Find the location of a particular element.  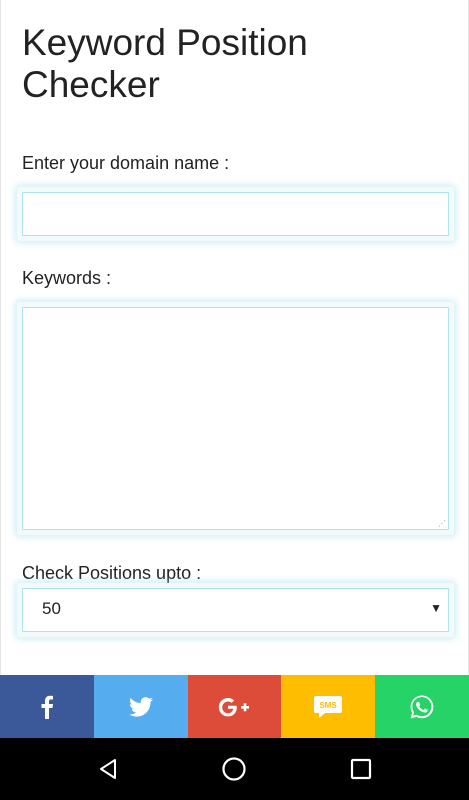

positions-select: 50 ▼ is located at coordinates (235, 610).